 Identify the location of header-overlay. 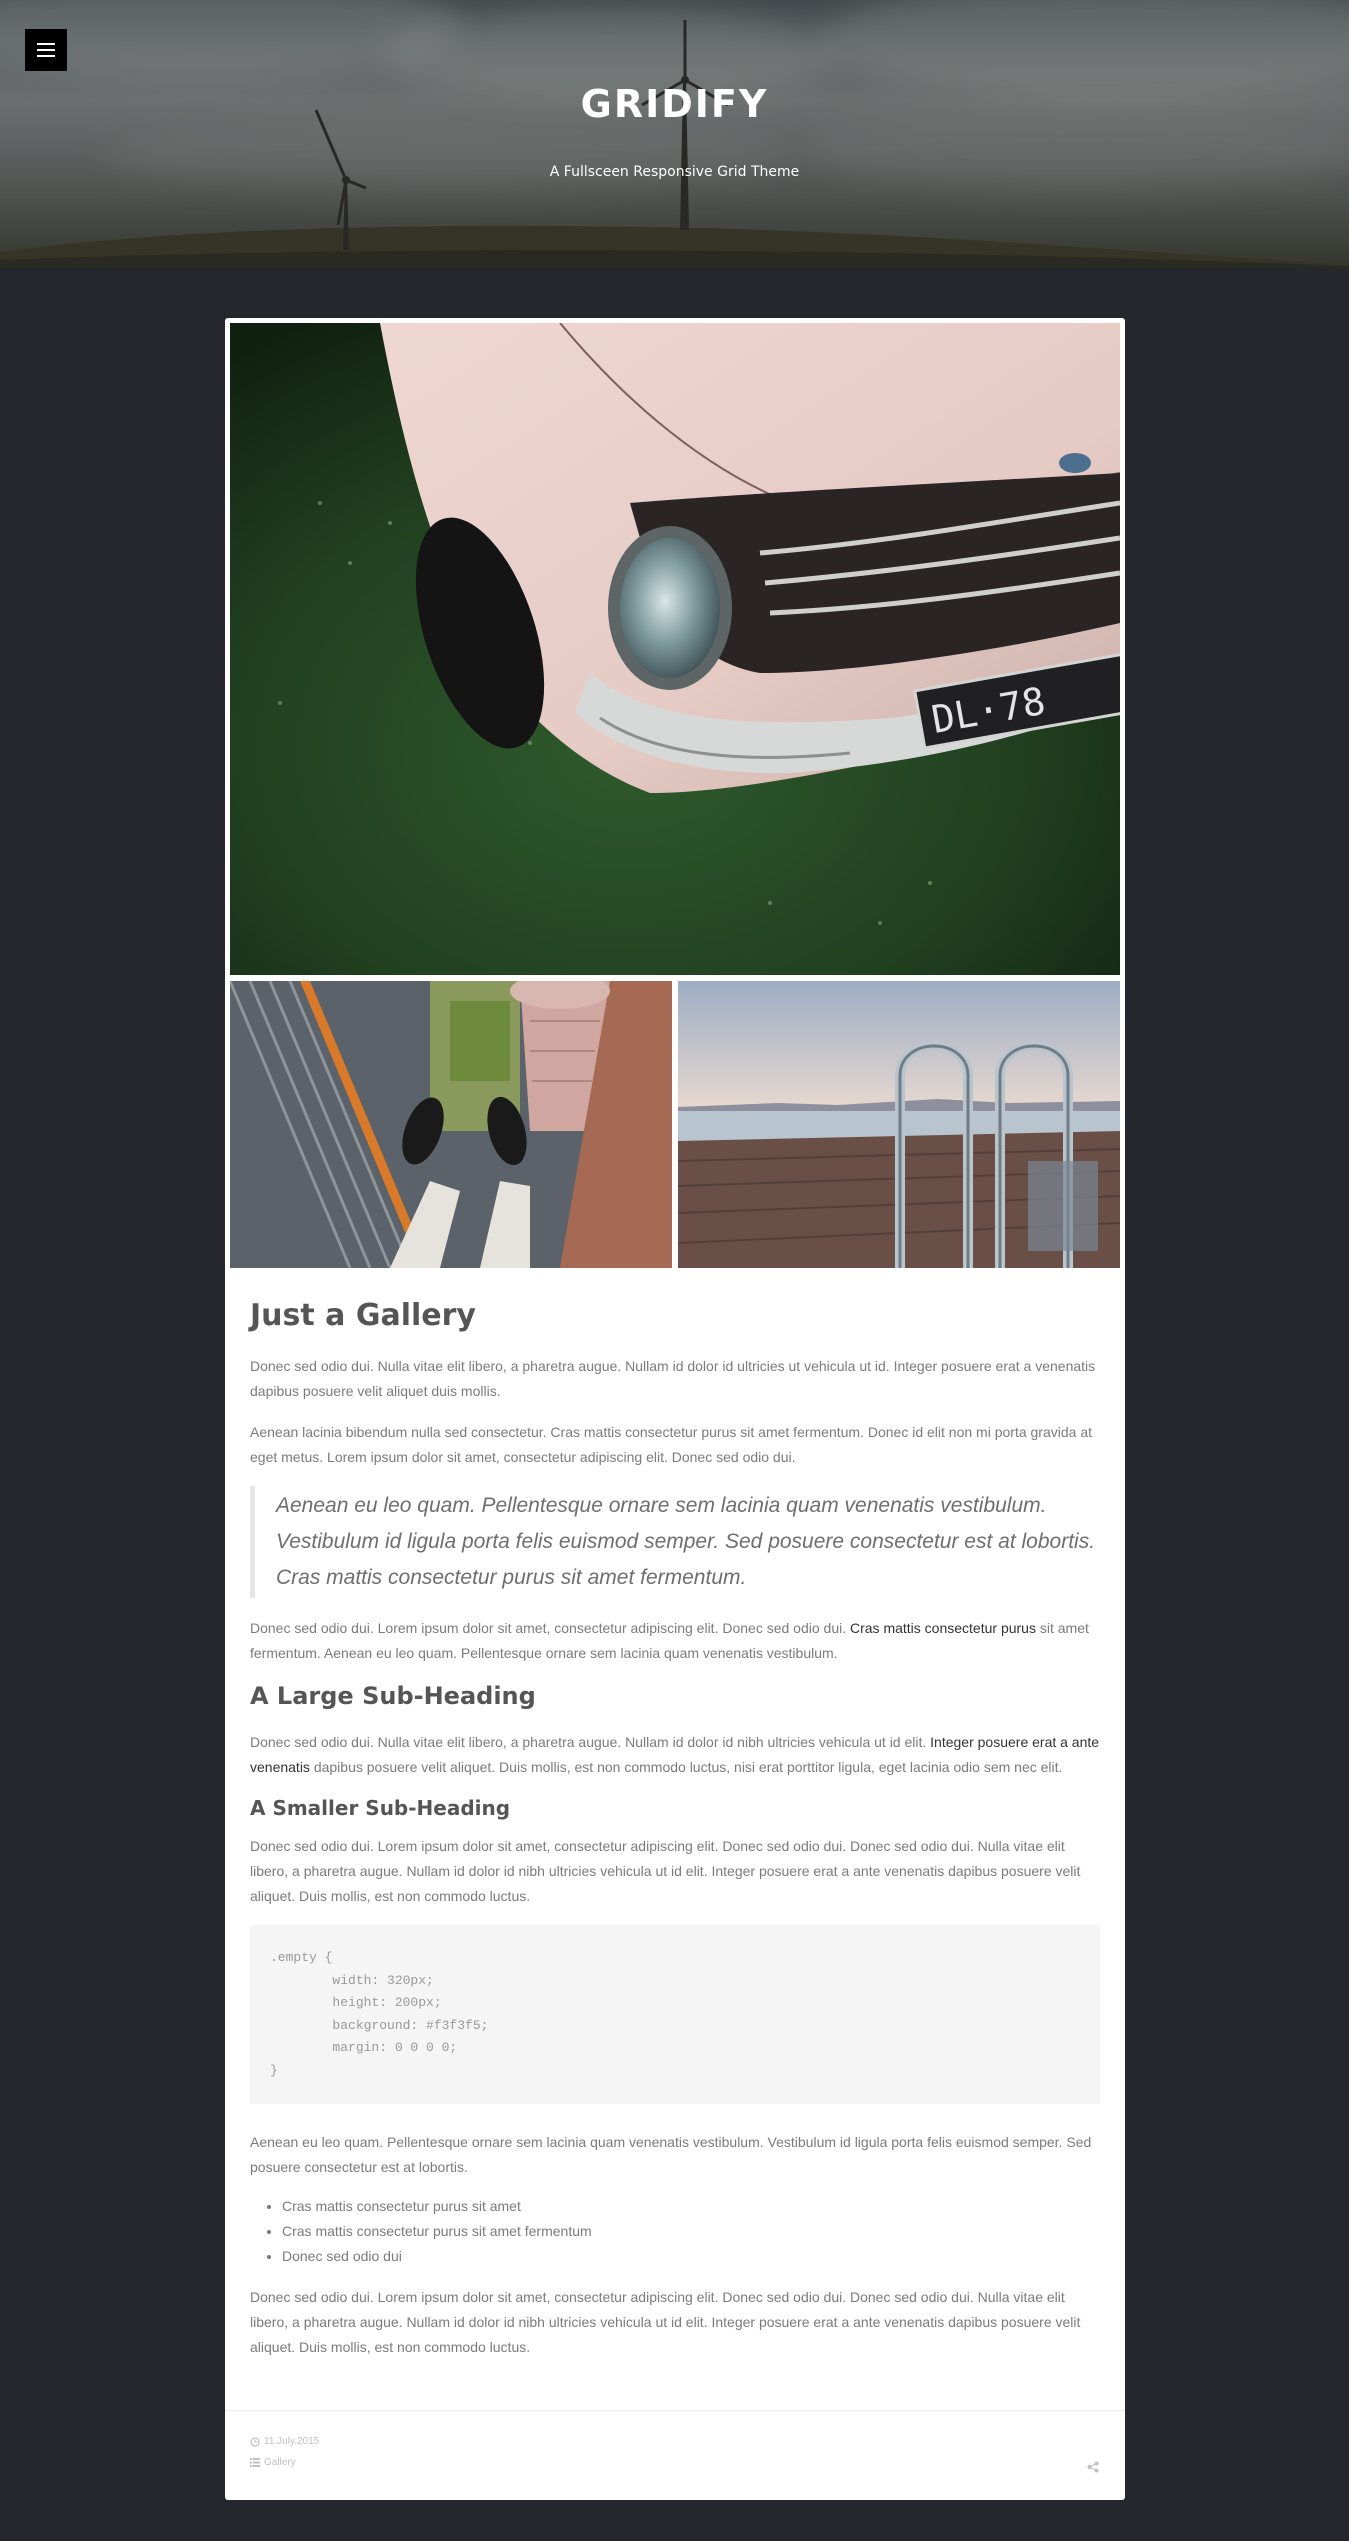
(674, 134).